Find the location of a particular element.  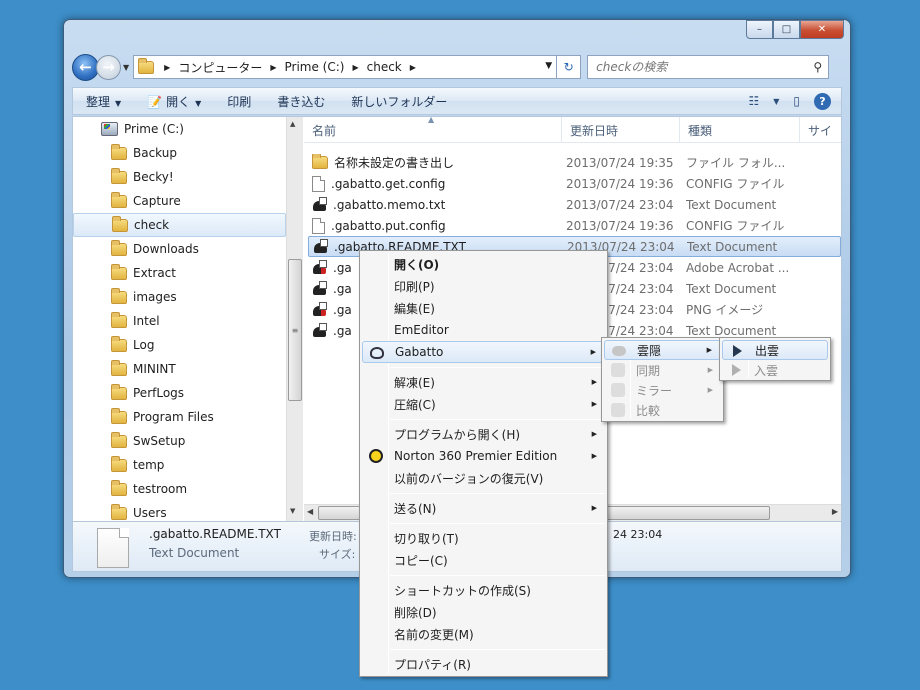

scrollbar-thumb: ≡ is located at coordinates (295, 330).